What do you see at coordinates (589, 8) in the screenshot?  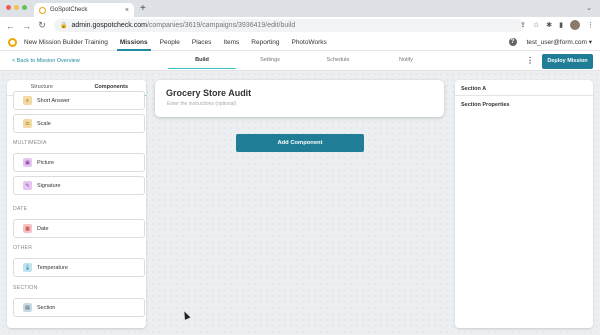 I see `tab-search-icon: ⌄` at bounding box center [589, 8].